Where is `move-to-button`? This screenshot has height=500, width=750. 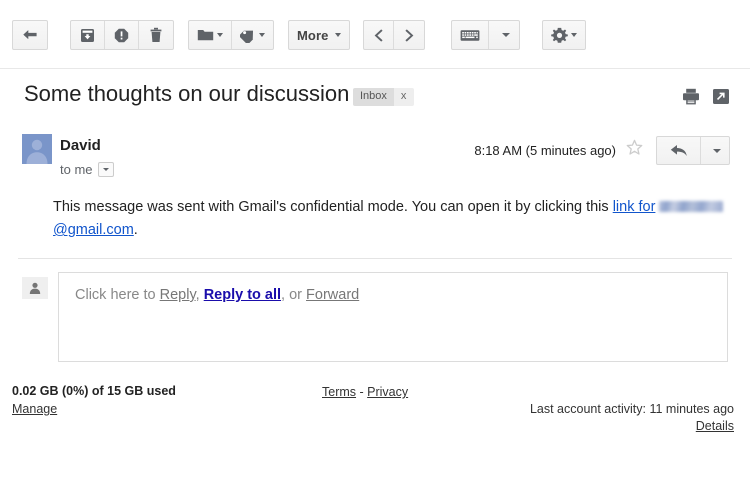 move-to-button is located at coordinates (210, 35).